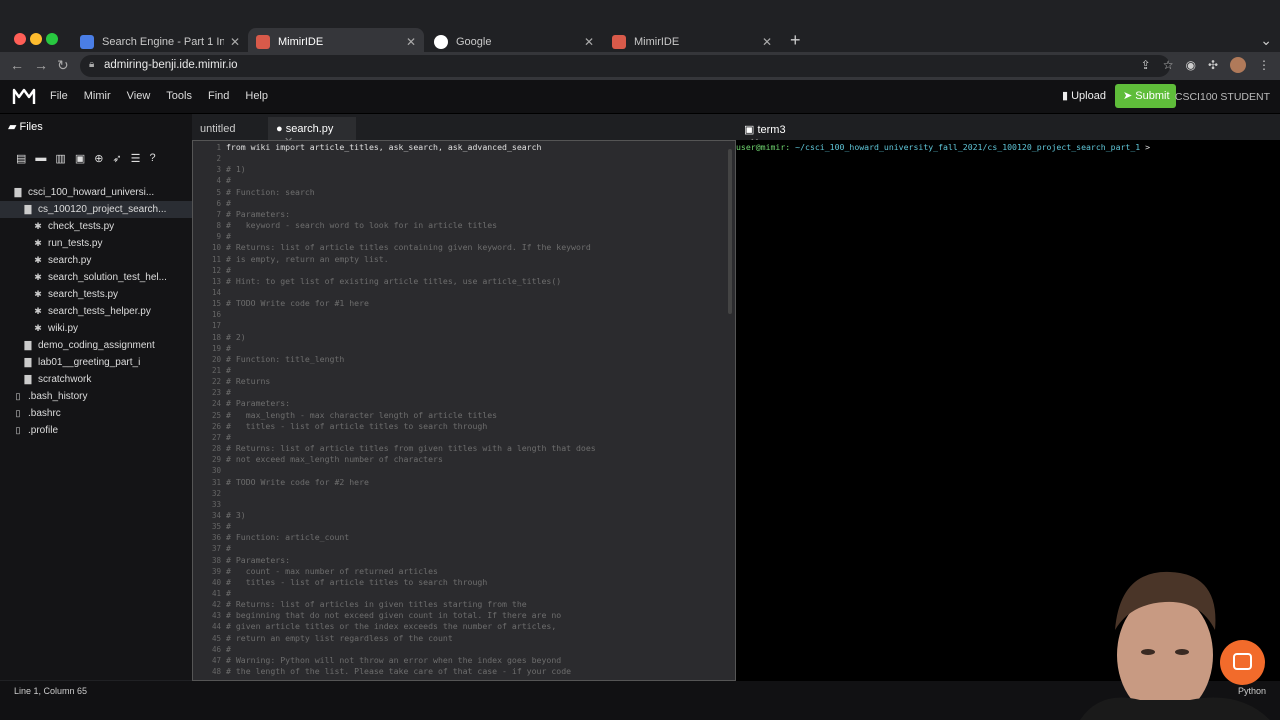 Image resolution: width=1280 pixels, height=720 pixels. What do you see at coordinates (80, 167) in the screenshot?
I see `terminal-icon: ▣` at bounding box center [80, 167].